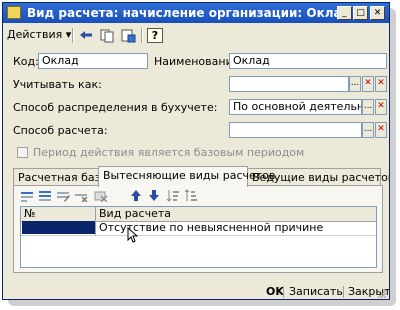 Image resolution: width=400 pixels, height=310 pixels. I want to click on resize-grip-icon, so click(381, 293).